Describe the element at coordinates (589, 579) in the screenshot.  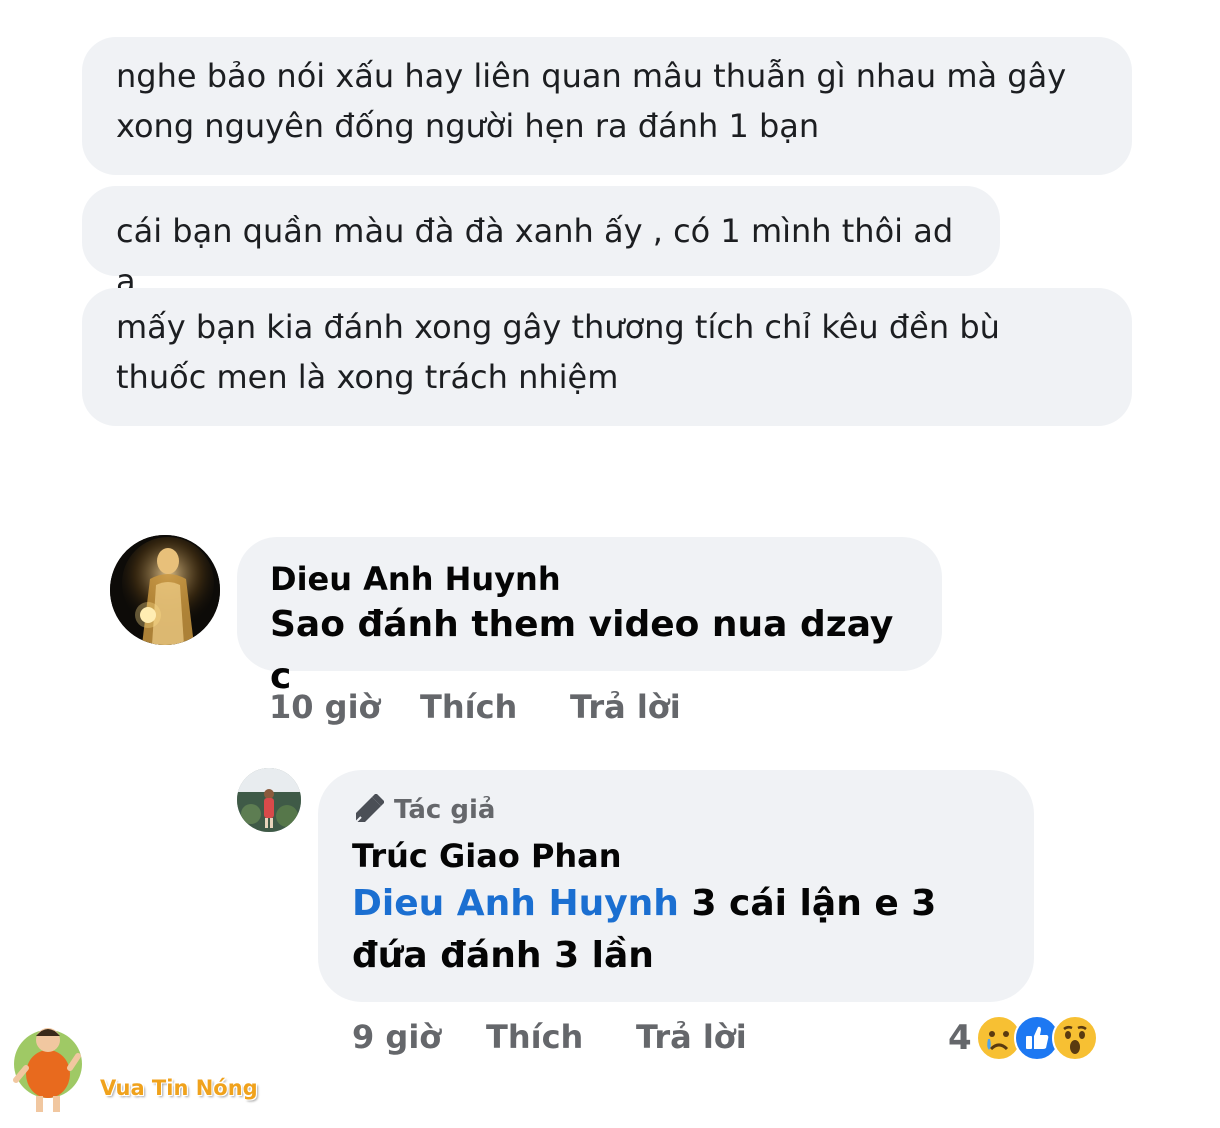
I see `comment-author-name: Dieu Anh Huynh` at that location.